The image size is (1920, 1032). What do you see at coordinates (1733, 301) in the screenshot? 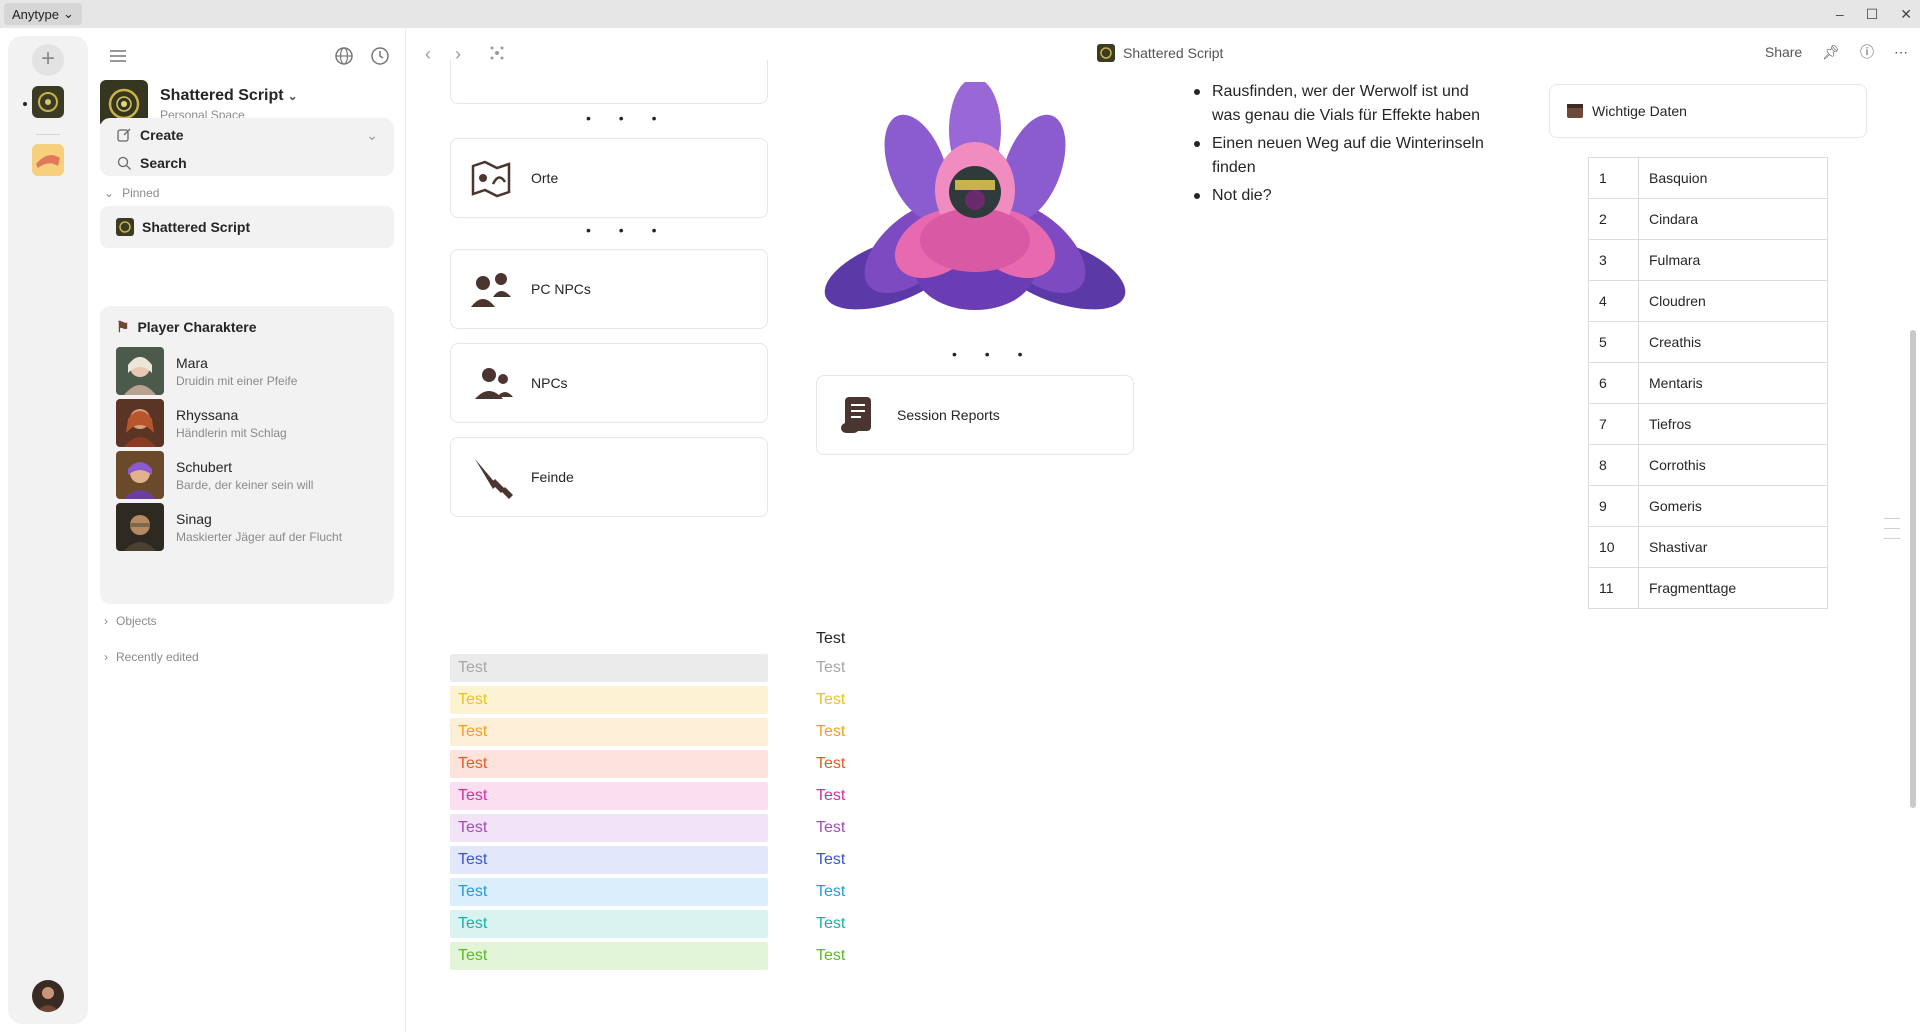
I see `date-name: Cloudren` at bounding box center [1733, 301].